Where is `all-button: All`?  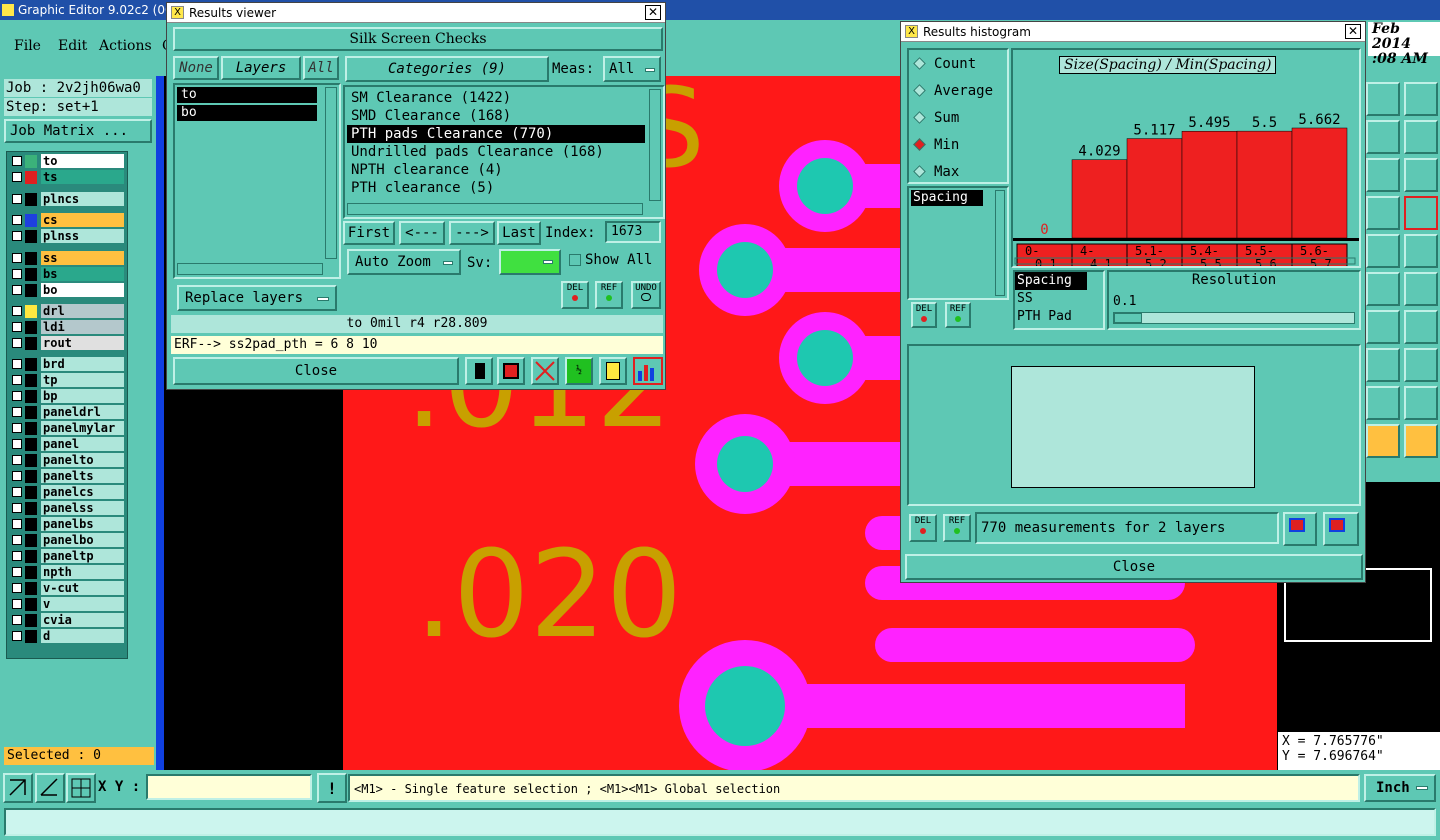
all-button: All is located at coordinates (321, 68).